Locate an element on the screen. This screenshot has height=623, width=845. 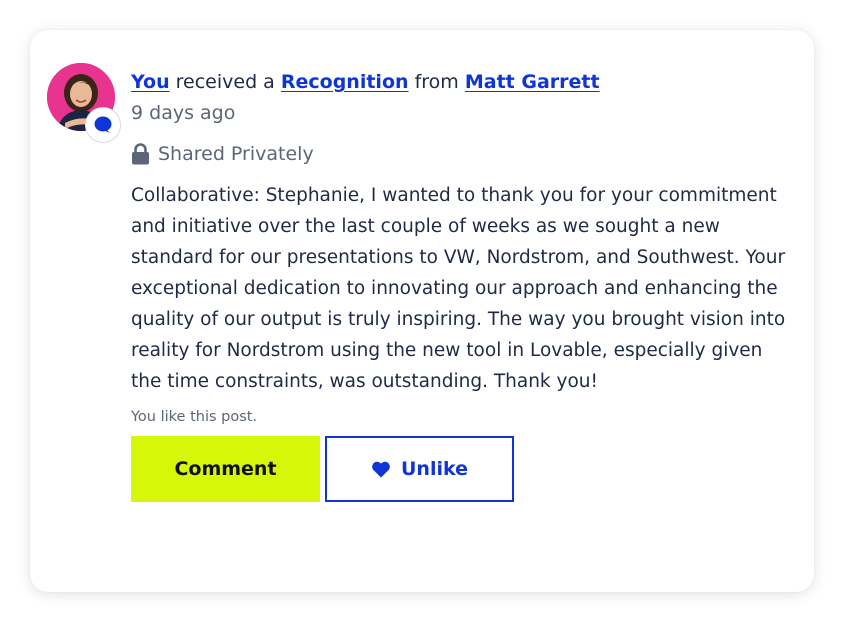
post-actions: Comment Unlike is located at coordinates (463, 469).